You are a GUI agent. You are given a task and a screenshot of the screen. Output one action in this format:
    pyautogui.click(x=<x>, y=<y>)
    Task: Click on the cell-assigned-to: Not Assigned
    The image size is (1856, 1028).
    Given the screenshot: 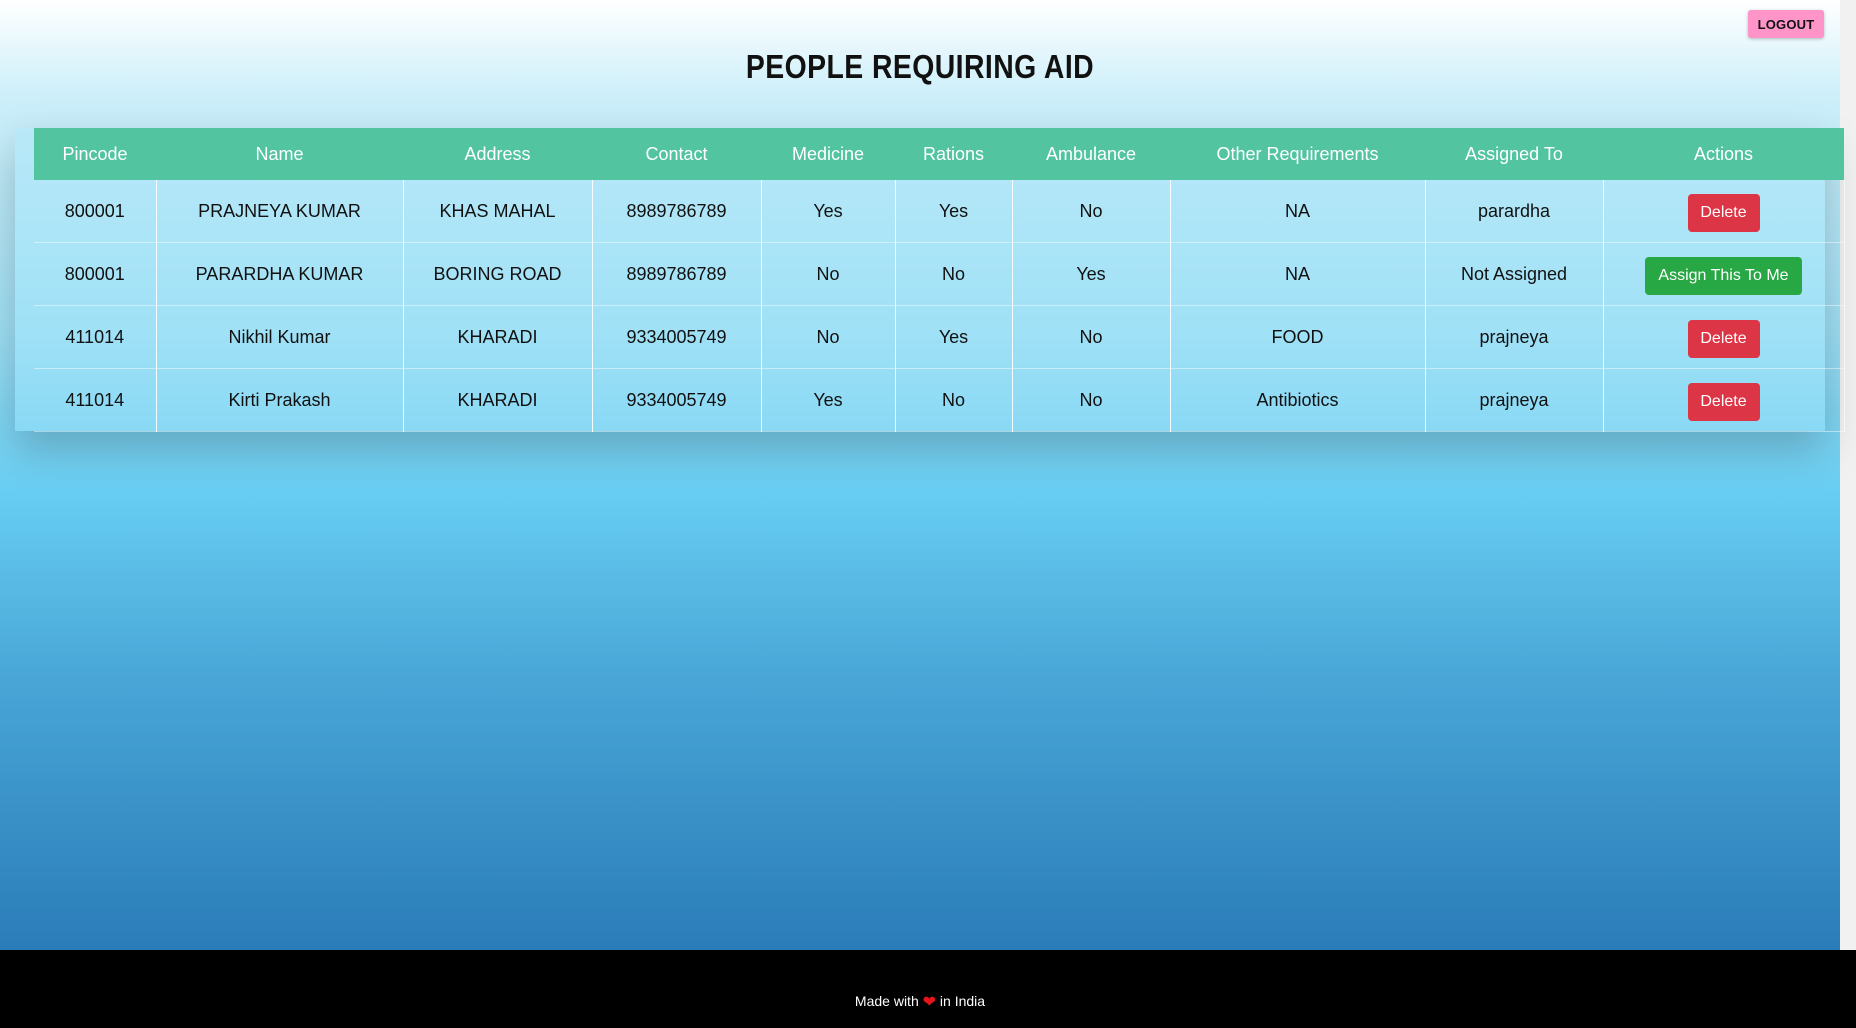 What is the action you would take?
    pyautogui.click(x=1514, y=274)
    